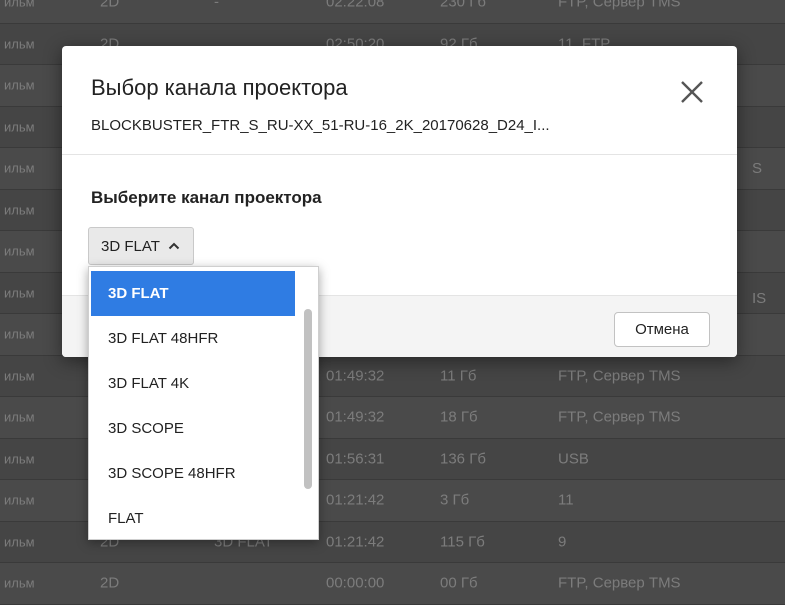  Describe the element at coordinates (308, 399) in the screenshot. I see `dropdown-scrollbar` at that location.